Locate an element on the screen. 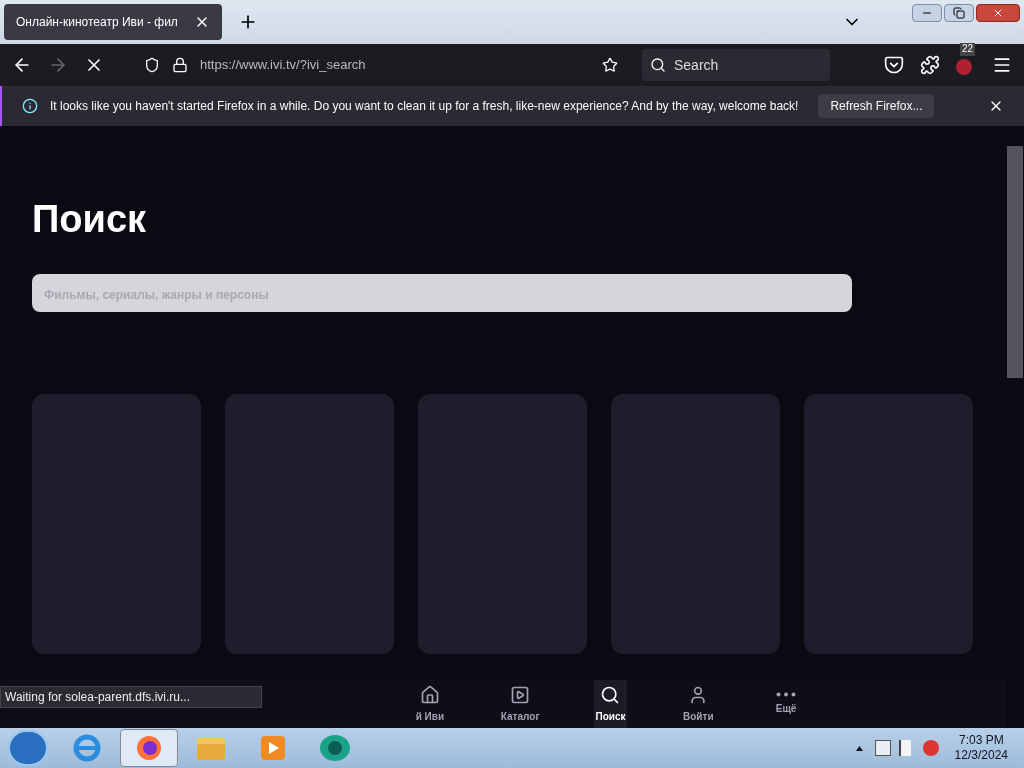 This screenshot has height=768, width=1024. nav-item: й Иви is located at coordinates (430, 704).